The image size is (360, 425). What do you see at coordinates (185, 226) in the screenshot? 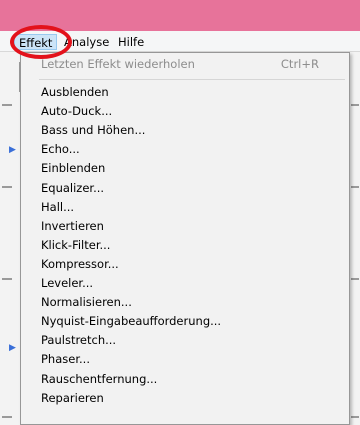
I see `menu-item-effect: Invertieren` at bounding box center [185, 226].